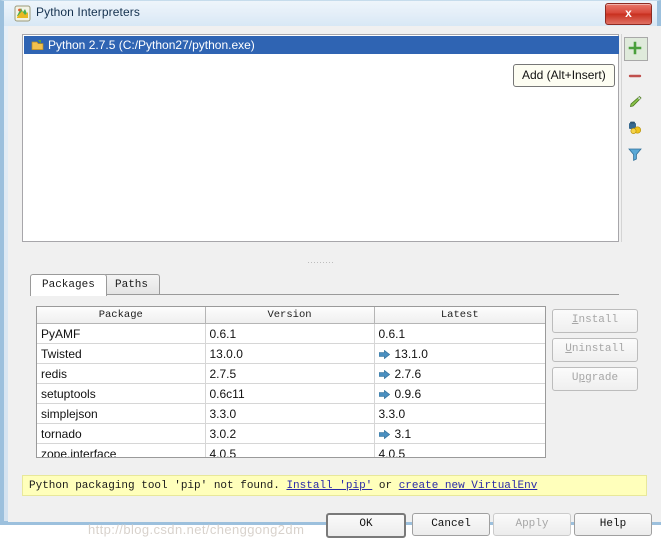 This screenshot has height=538, width=661. What do you see at coordinates (321, 45) in the screenshot?
I see `list-item: Python 2.7.5 (C:/Python27/python.exe)` at bounding box center [321, 45].